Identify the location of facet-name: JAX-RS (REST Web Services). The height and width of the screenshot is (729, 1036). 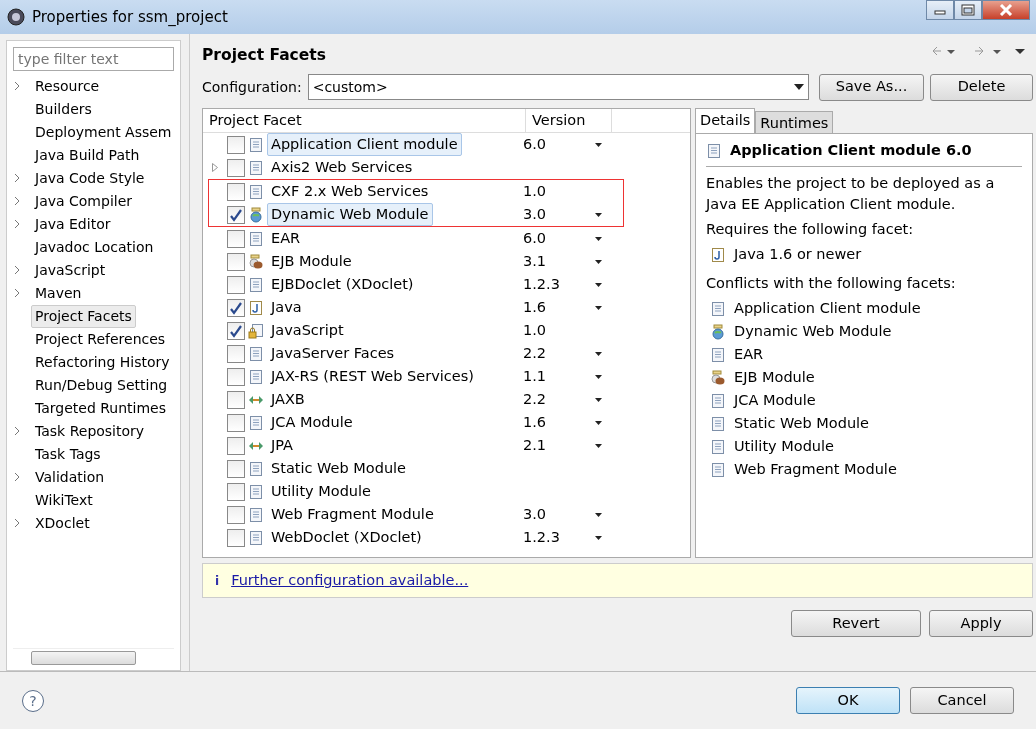
(372, 376).